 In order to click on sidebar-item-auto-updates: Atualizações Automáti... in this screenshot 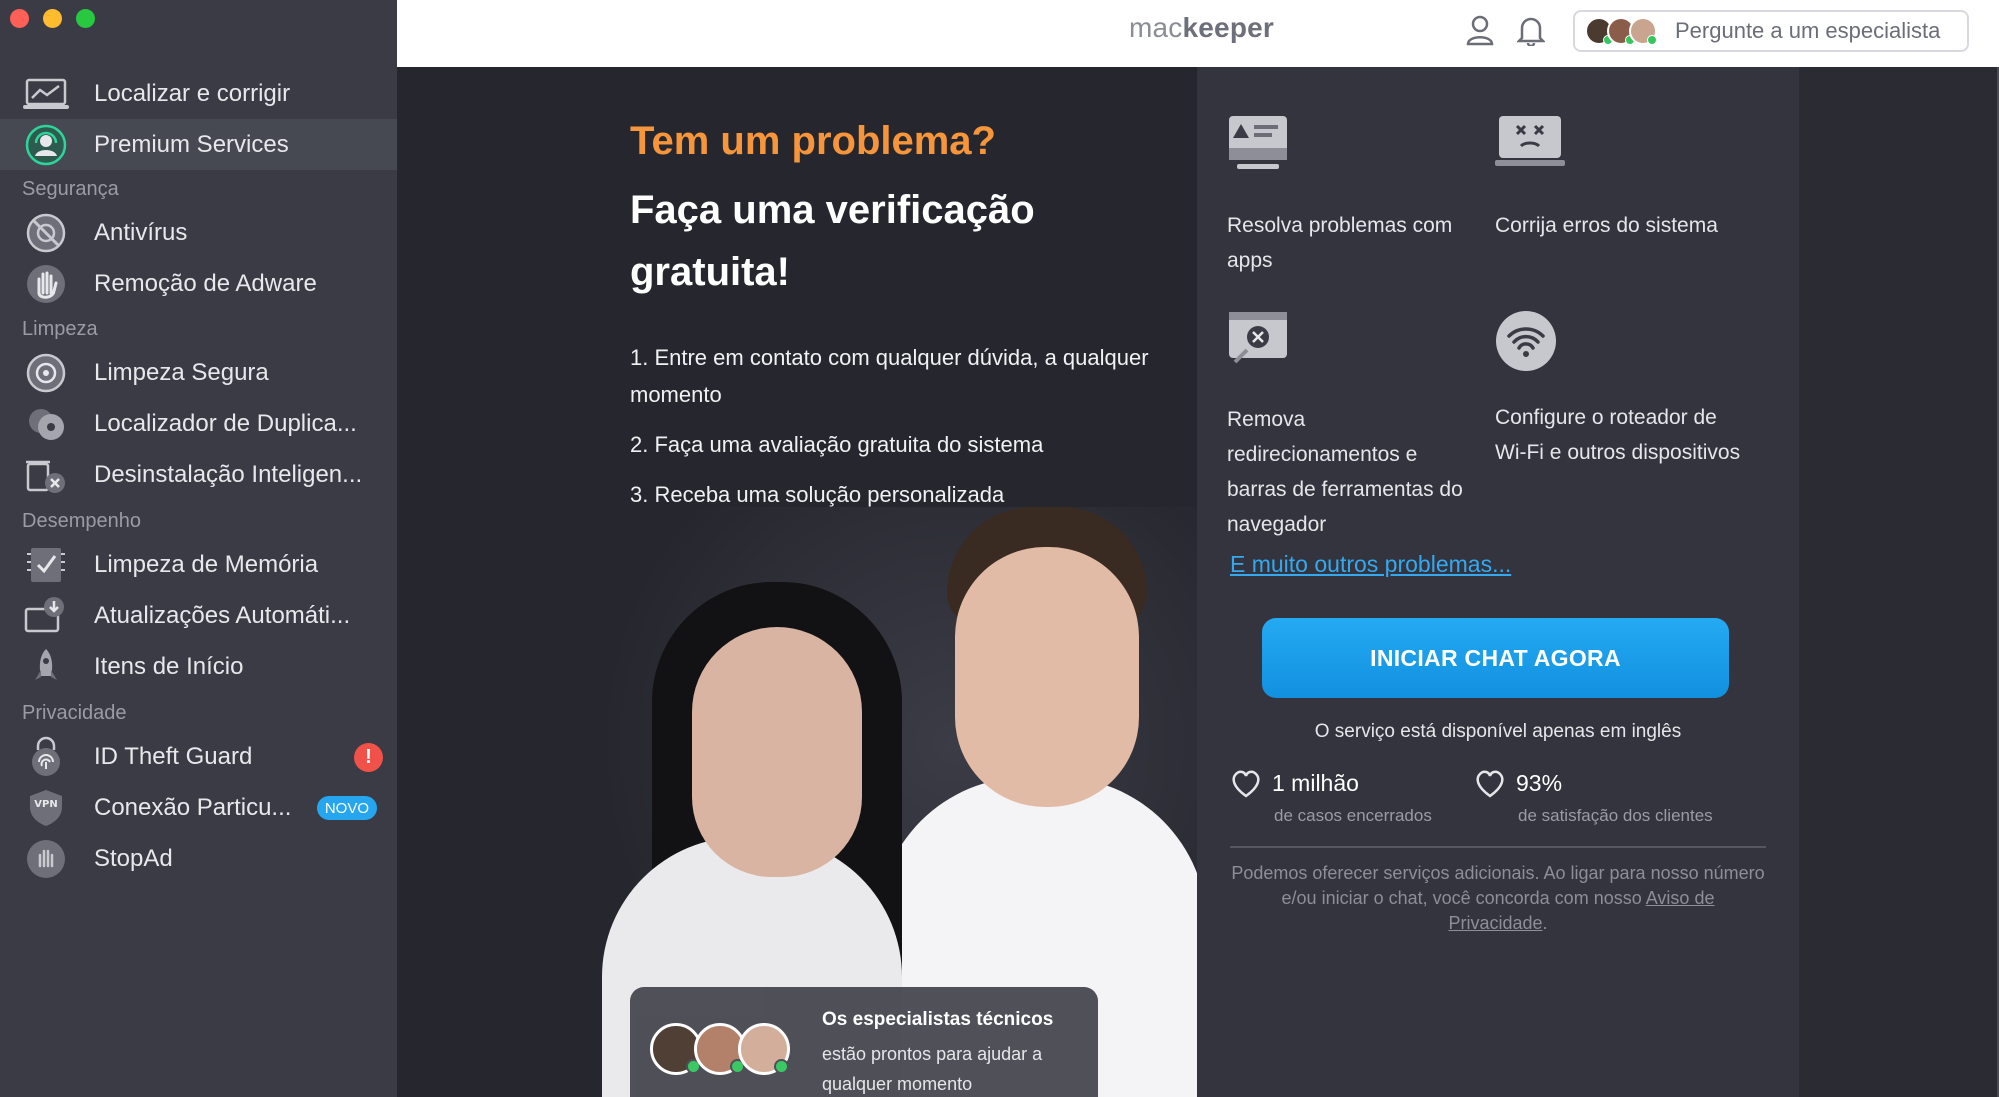, I will do `click(198, 615)`.